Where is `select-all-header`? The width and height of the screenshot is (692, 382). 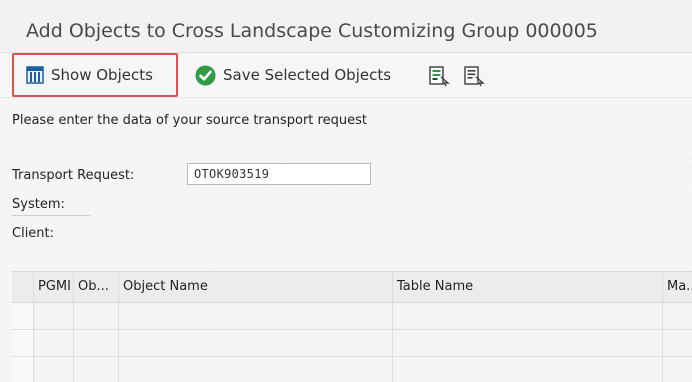 select-all-header is located at coordinates (22, 287).